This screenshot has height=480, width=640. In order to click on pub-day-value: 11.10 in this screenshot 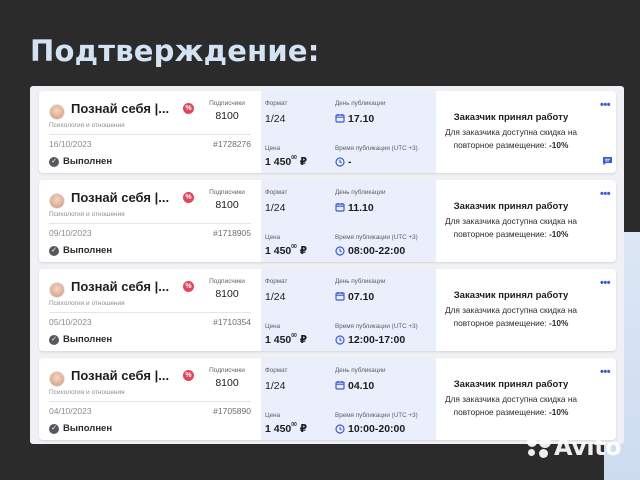, I will do `click(361, 208)`.